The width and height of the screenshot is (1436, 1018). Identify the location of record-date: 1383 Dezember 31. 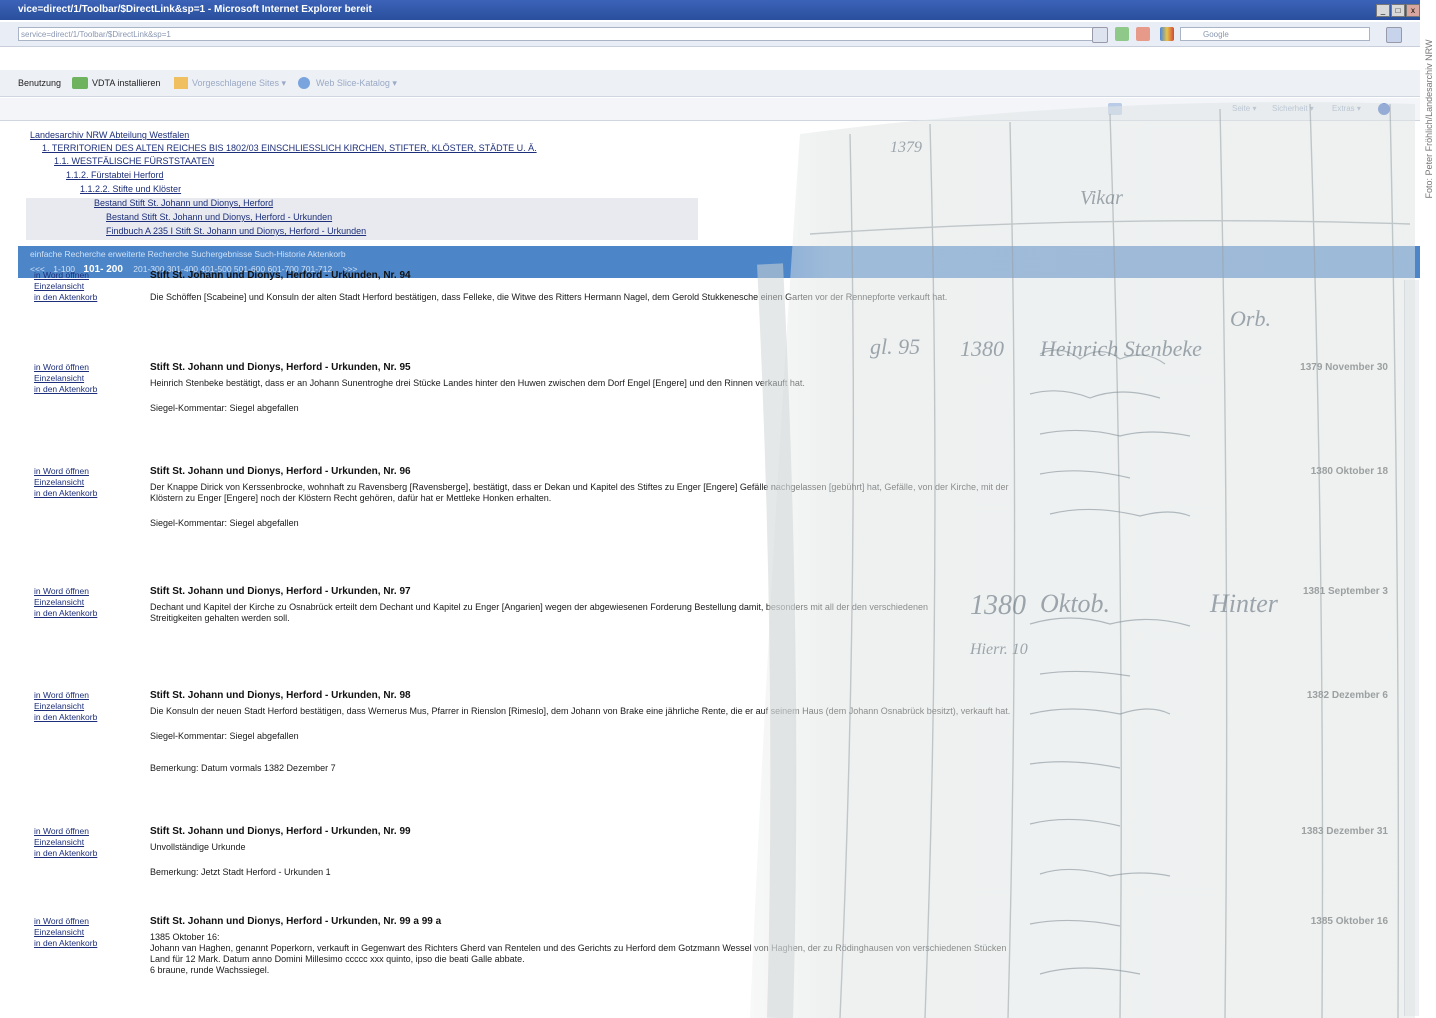
(1344, 831).